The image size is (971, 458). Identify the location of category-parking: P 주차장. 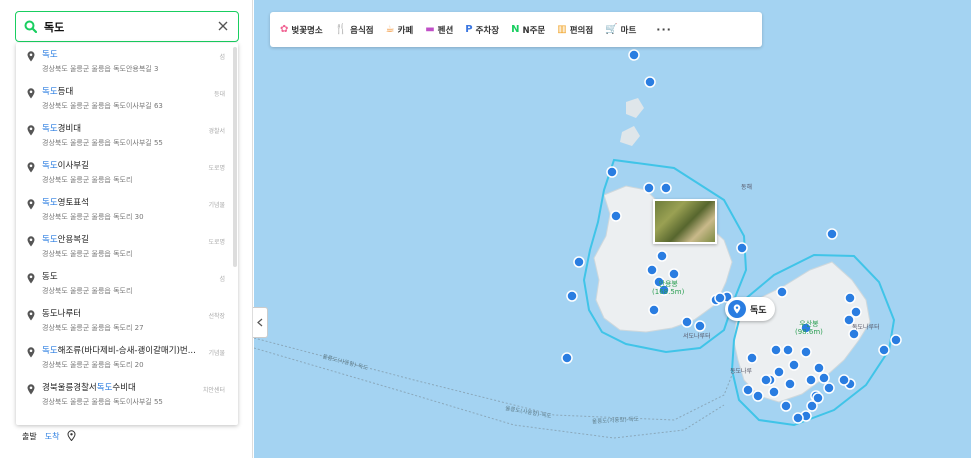
(482, 30).